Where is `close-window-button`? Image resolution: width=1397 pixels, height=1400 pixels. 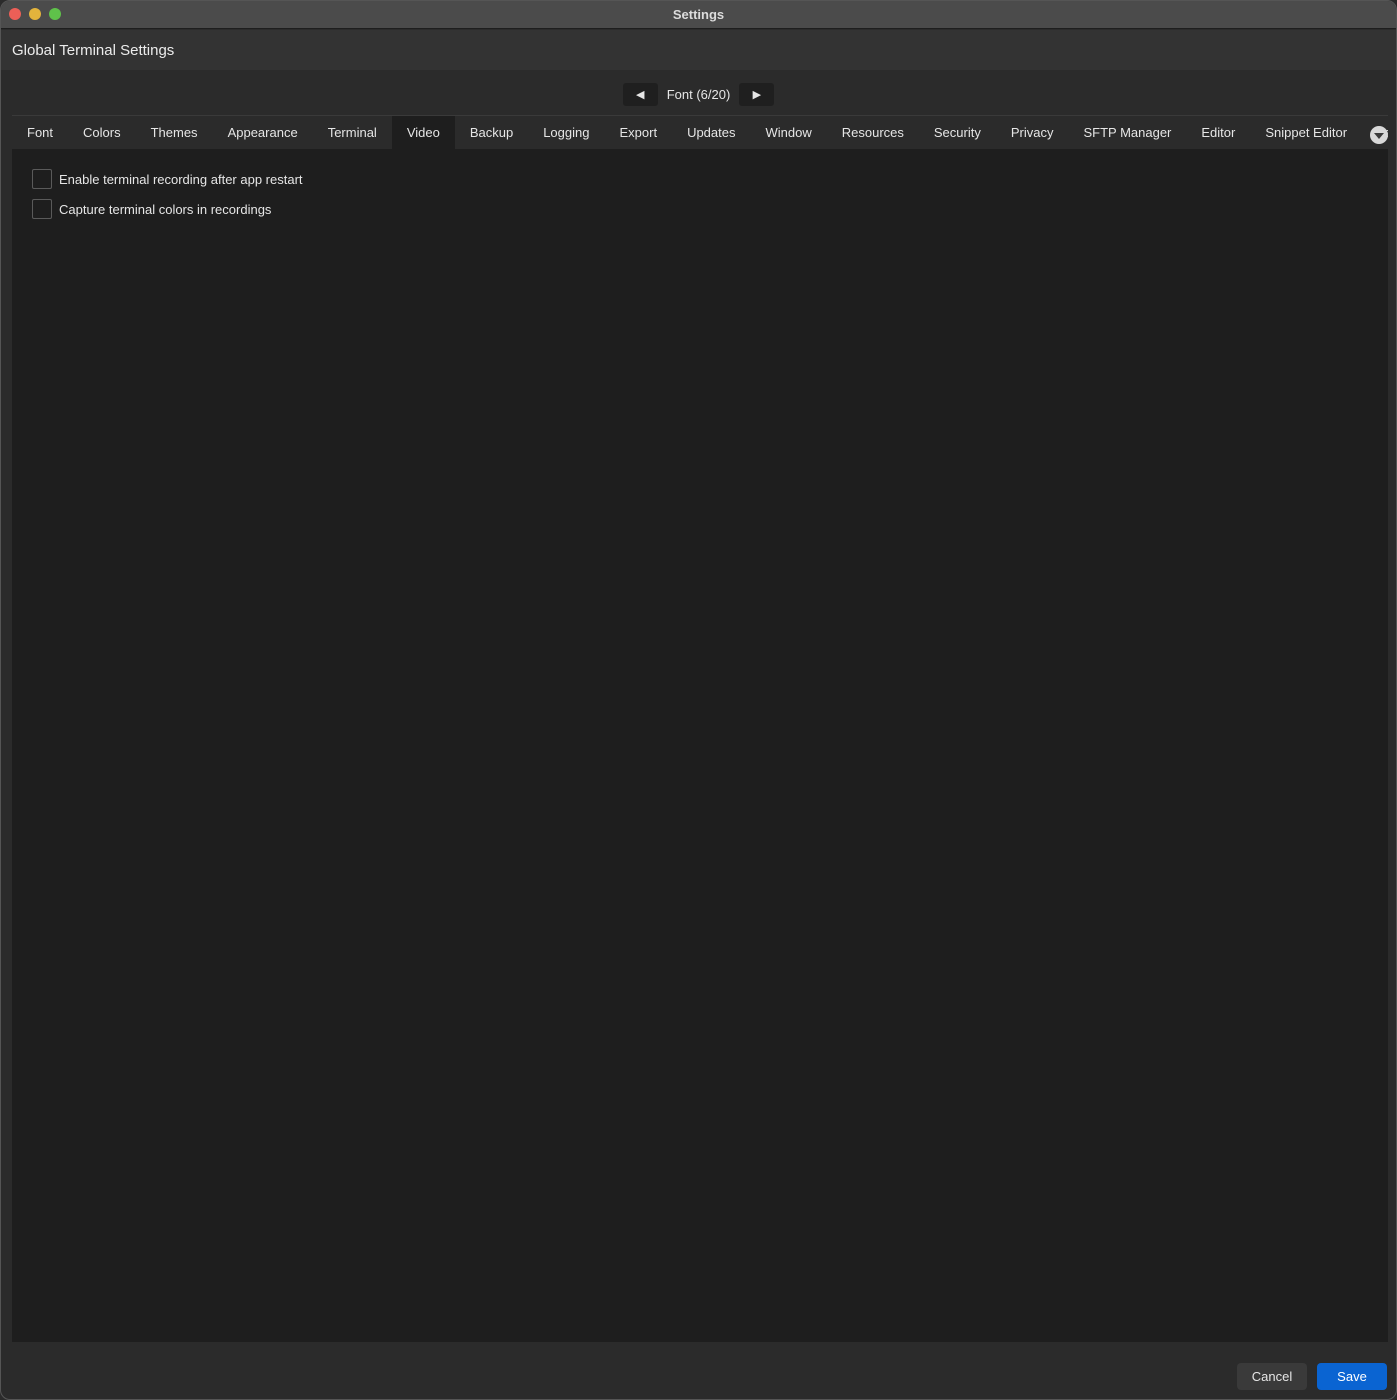 close-window-button is located at coordinates (15, 14).